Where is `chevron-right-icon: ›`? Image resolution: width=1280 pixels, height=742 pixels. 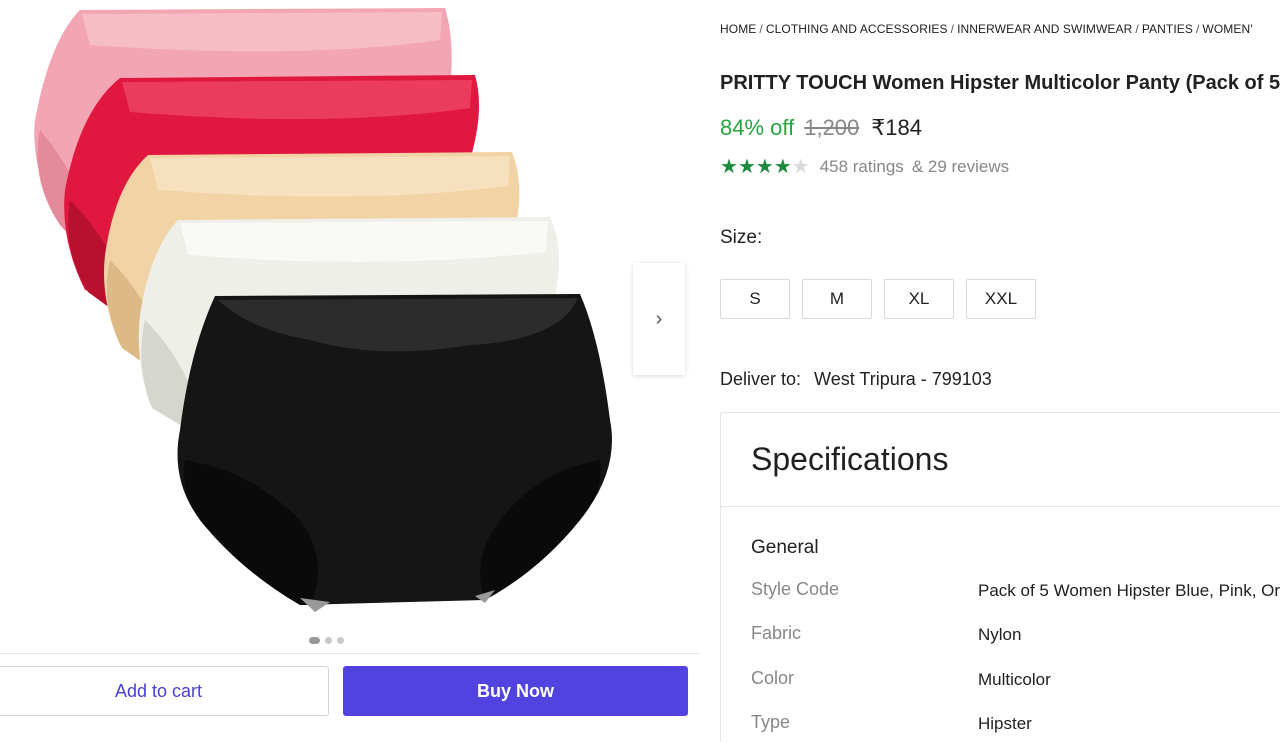
chevron-right-icon: › is located at coordinates (659, 318).